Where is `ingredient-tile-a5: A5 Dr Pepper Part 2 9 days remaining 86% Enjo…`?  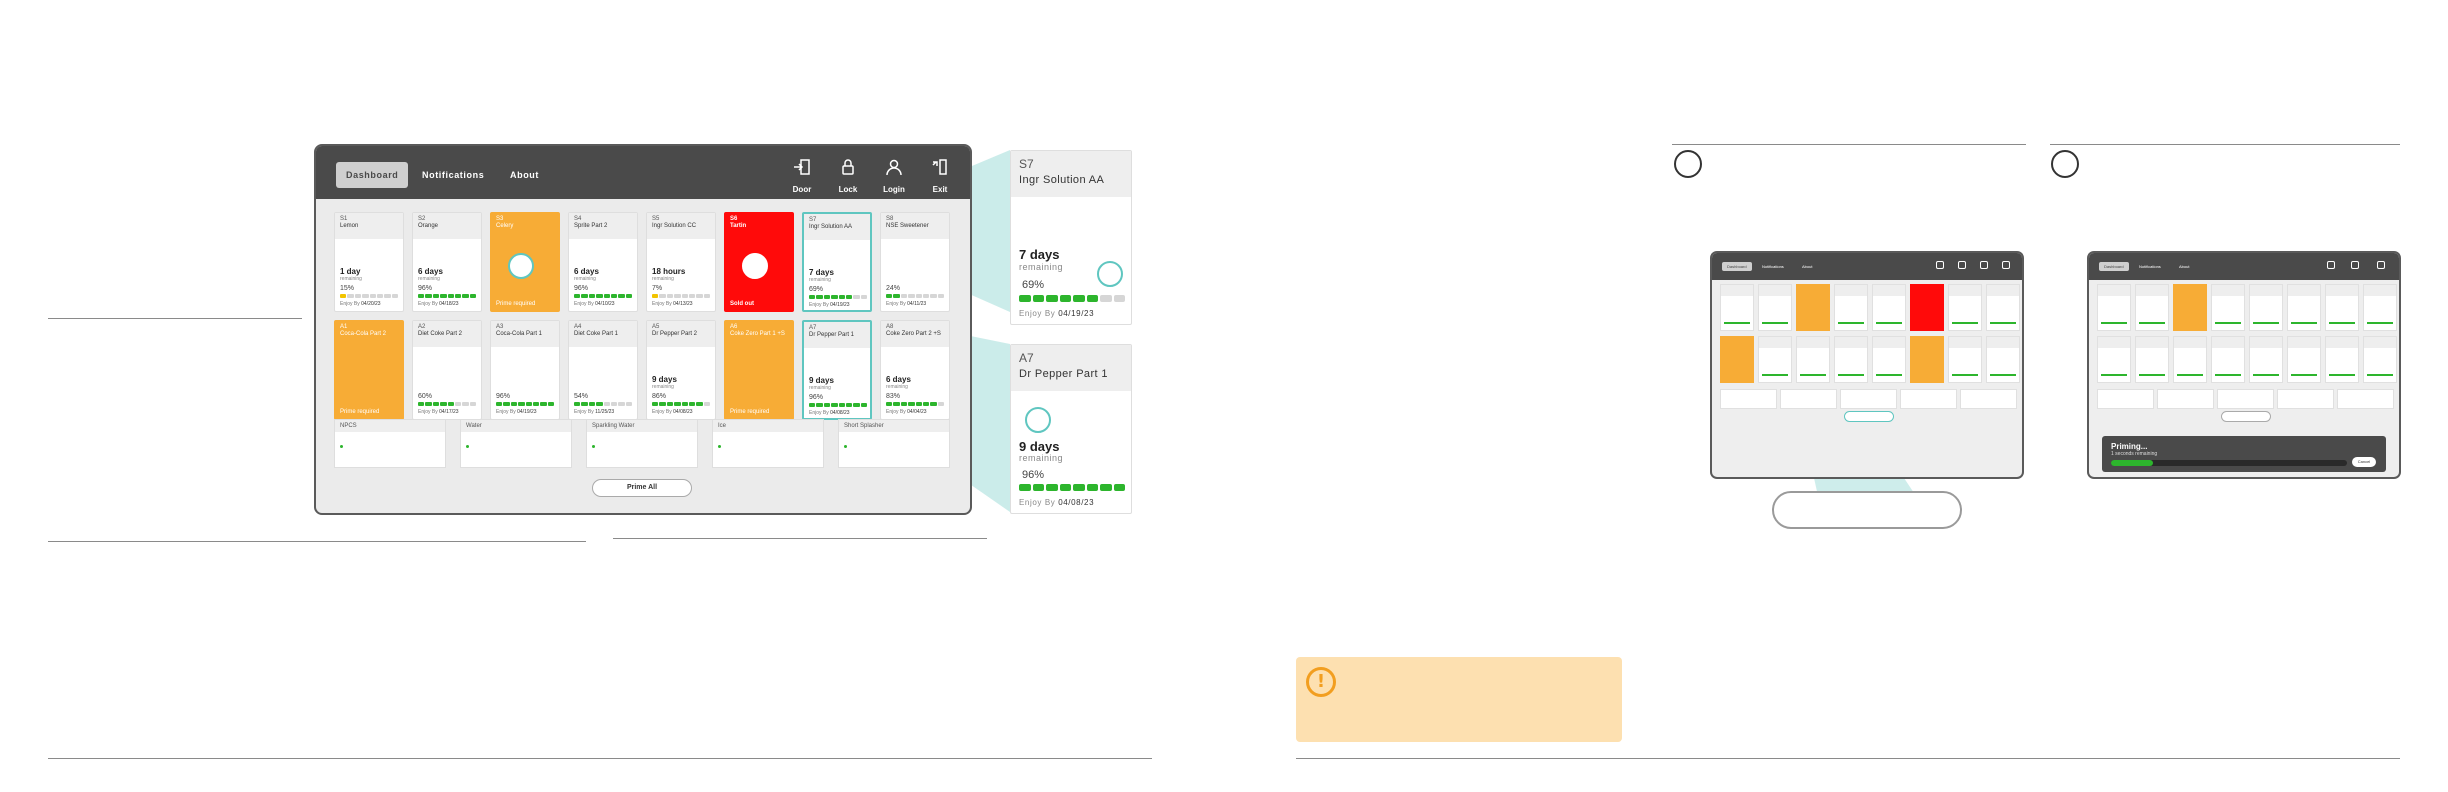 ingredient-tile-a5: A5 Dr Pepper Part 2 9 days remaining 86% Enjo… is located at coordinates (681, 370).